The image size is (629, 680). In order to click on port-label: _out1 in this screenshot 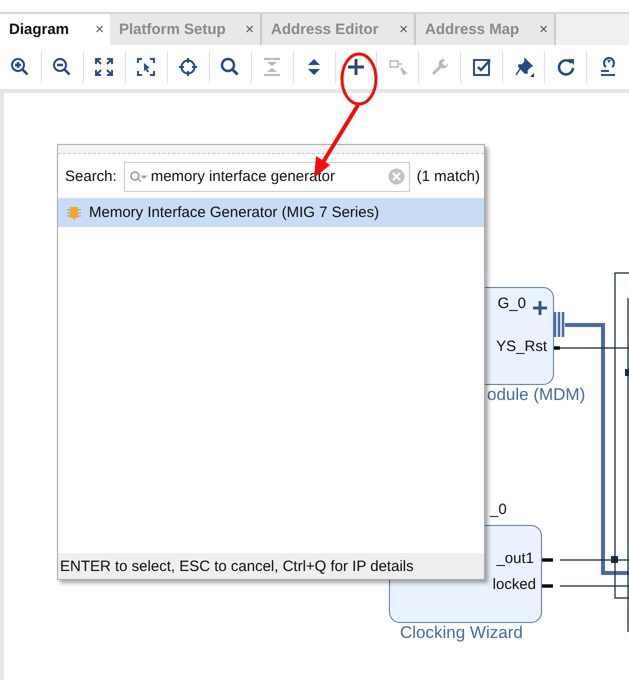, I will do `click(515, 558)`.